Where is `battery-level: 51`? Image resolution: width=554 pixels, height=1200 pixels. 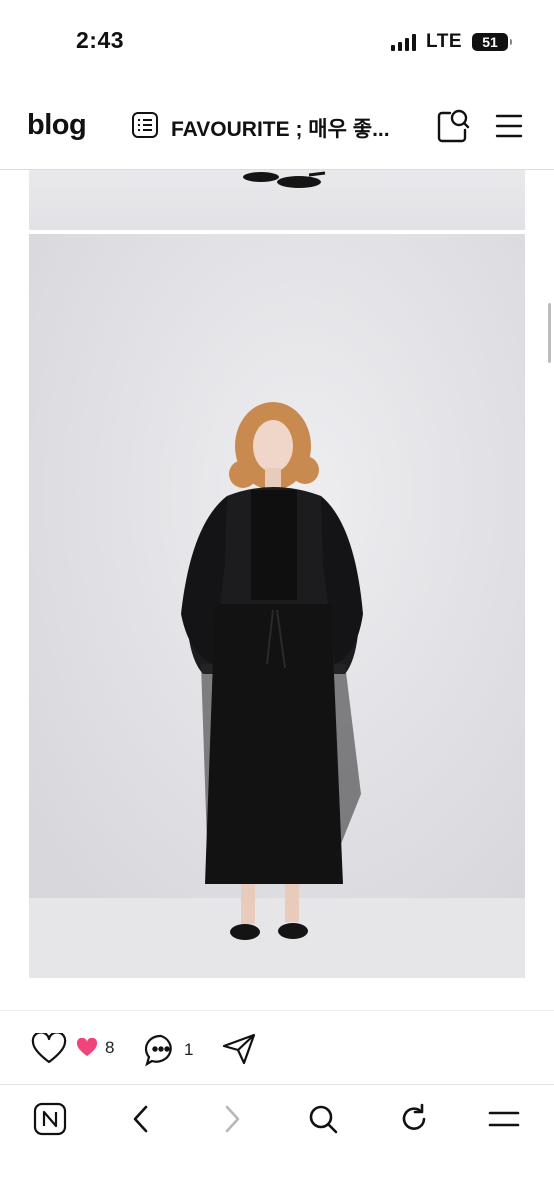 battery-level: 51 is located at coordinates (490, 42).